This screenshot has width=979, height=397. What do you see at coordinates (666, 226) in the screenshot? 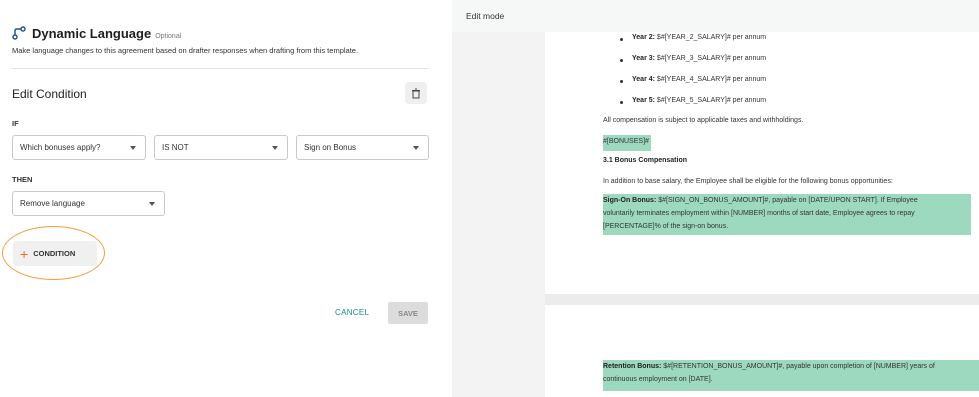
I see `signon-bonus-line: [PERCENTAGE]% of the sign-on bonus.` at bounding box center [666, 226].